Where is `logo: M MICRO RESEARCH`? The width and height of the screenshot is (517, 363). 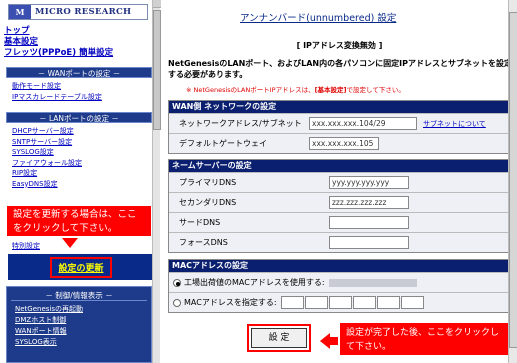 logo: M MICRO RESEARCH is located at coordinates (78, 12).